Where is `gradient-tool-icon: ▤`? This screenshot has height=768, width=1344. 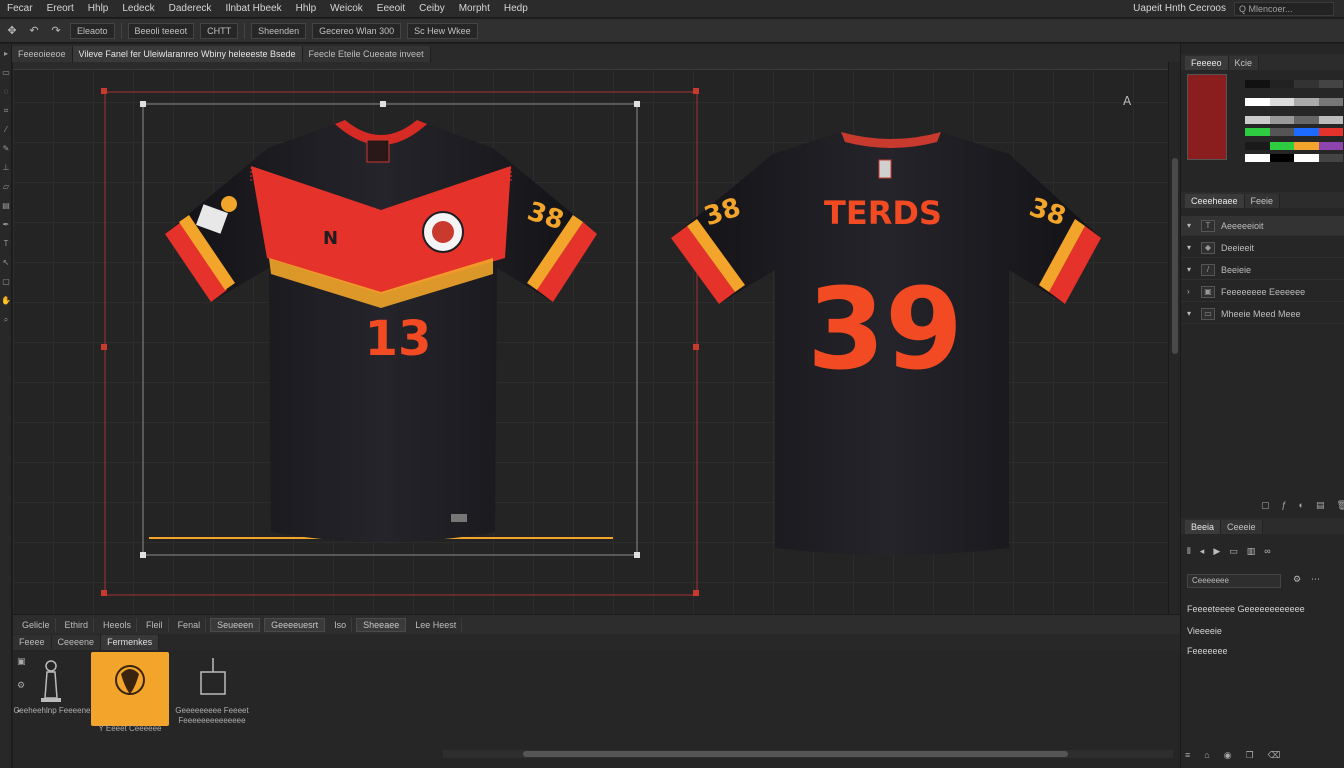
gradient-tool-icon: ▤ is located at coordinates (6, 205).